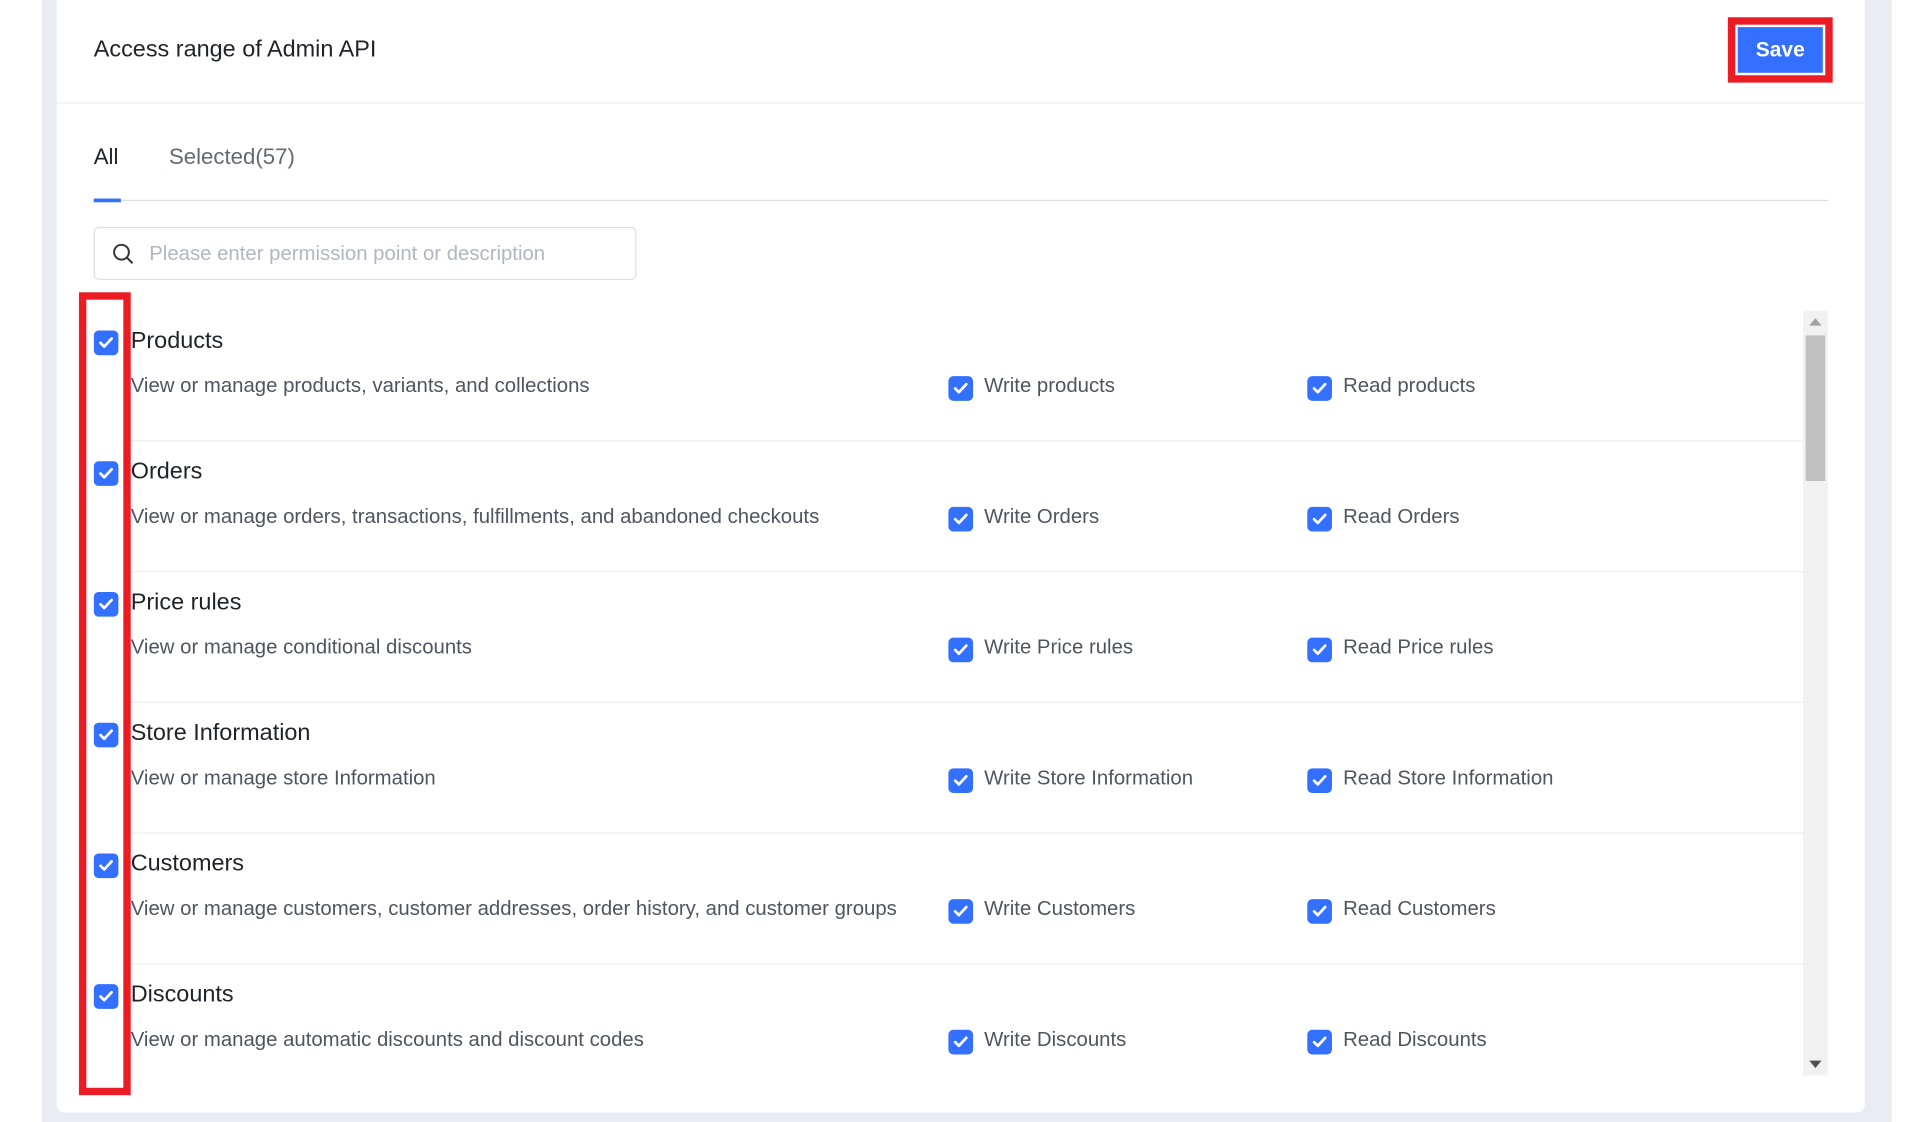  I want to click on write-label: Write Customers, so click(1059, 909).